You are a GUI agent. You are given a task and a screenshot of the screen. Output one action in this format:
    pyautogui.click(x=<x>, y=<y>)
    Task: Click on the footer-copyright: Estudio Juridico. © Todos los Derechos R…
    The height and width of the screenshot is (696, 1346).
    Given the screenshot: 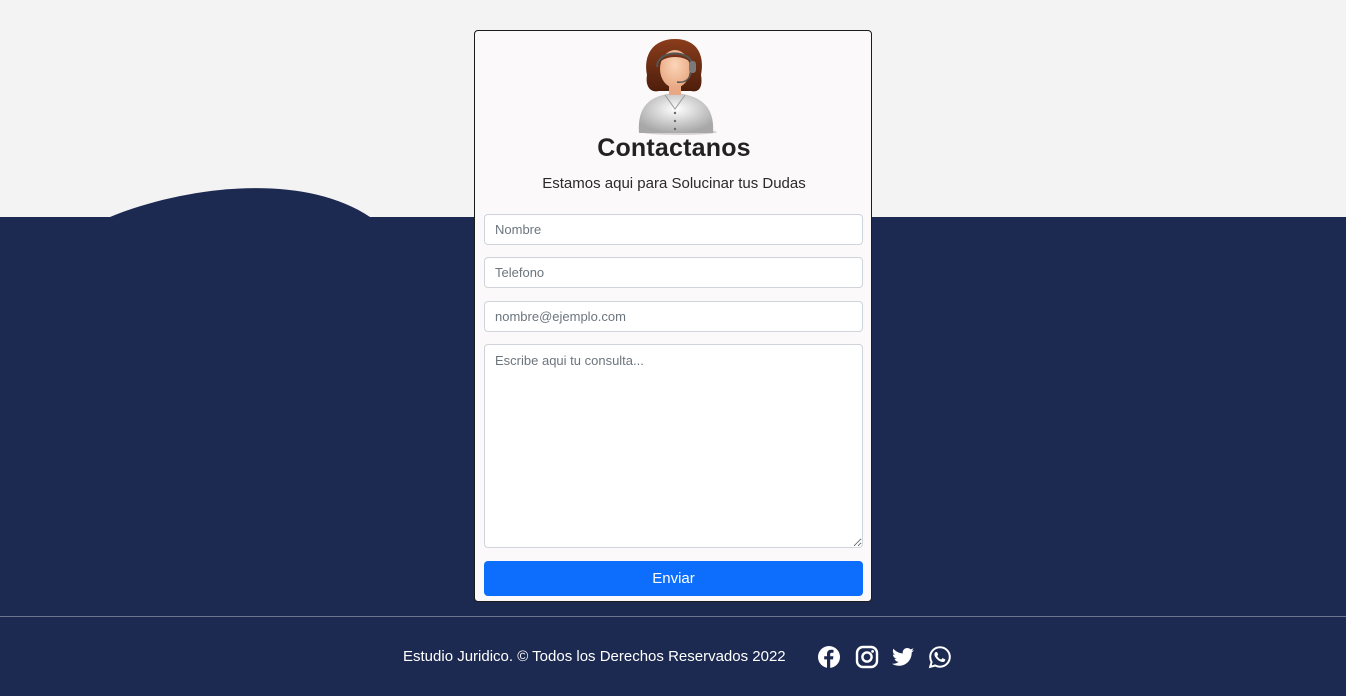 What is the action you would take?
    pyautogui.click(x=594, y=656)
    